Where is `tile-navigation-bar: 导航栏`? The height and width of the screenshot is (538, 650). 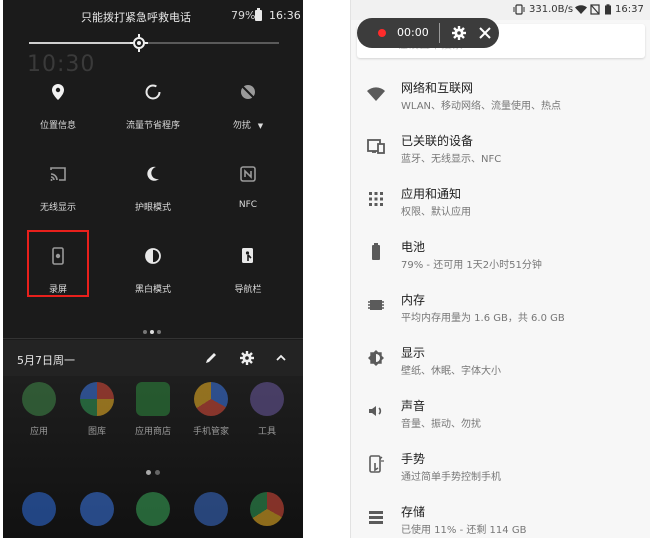 tile-navigation-bar: 导航栏 is located at coordinates (248, 272).